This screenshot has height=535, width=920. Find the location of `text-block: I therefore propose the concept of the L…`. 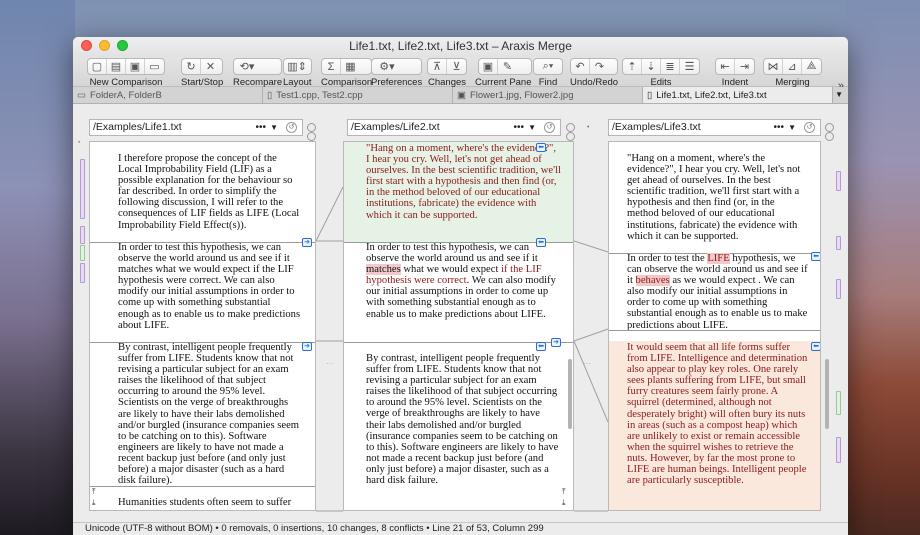

text-block: I therefore propose the concept of the L… is located at coordinates (209, 192).